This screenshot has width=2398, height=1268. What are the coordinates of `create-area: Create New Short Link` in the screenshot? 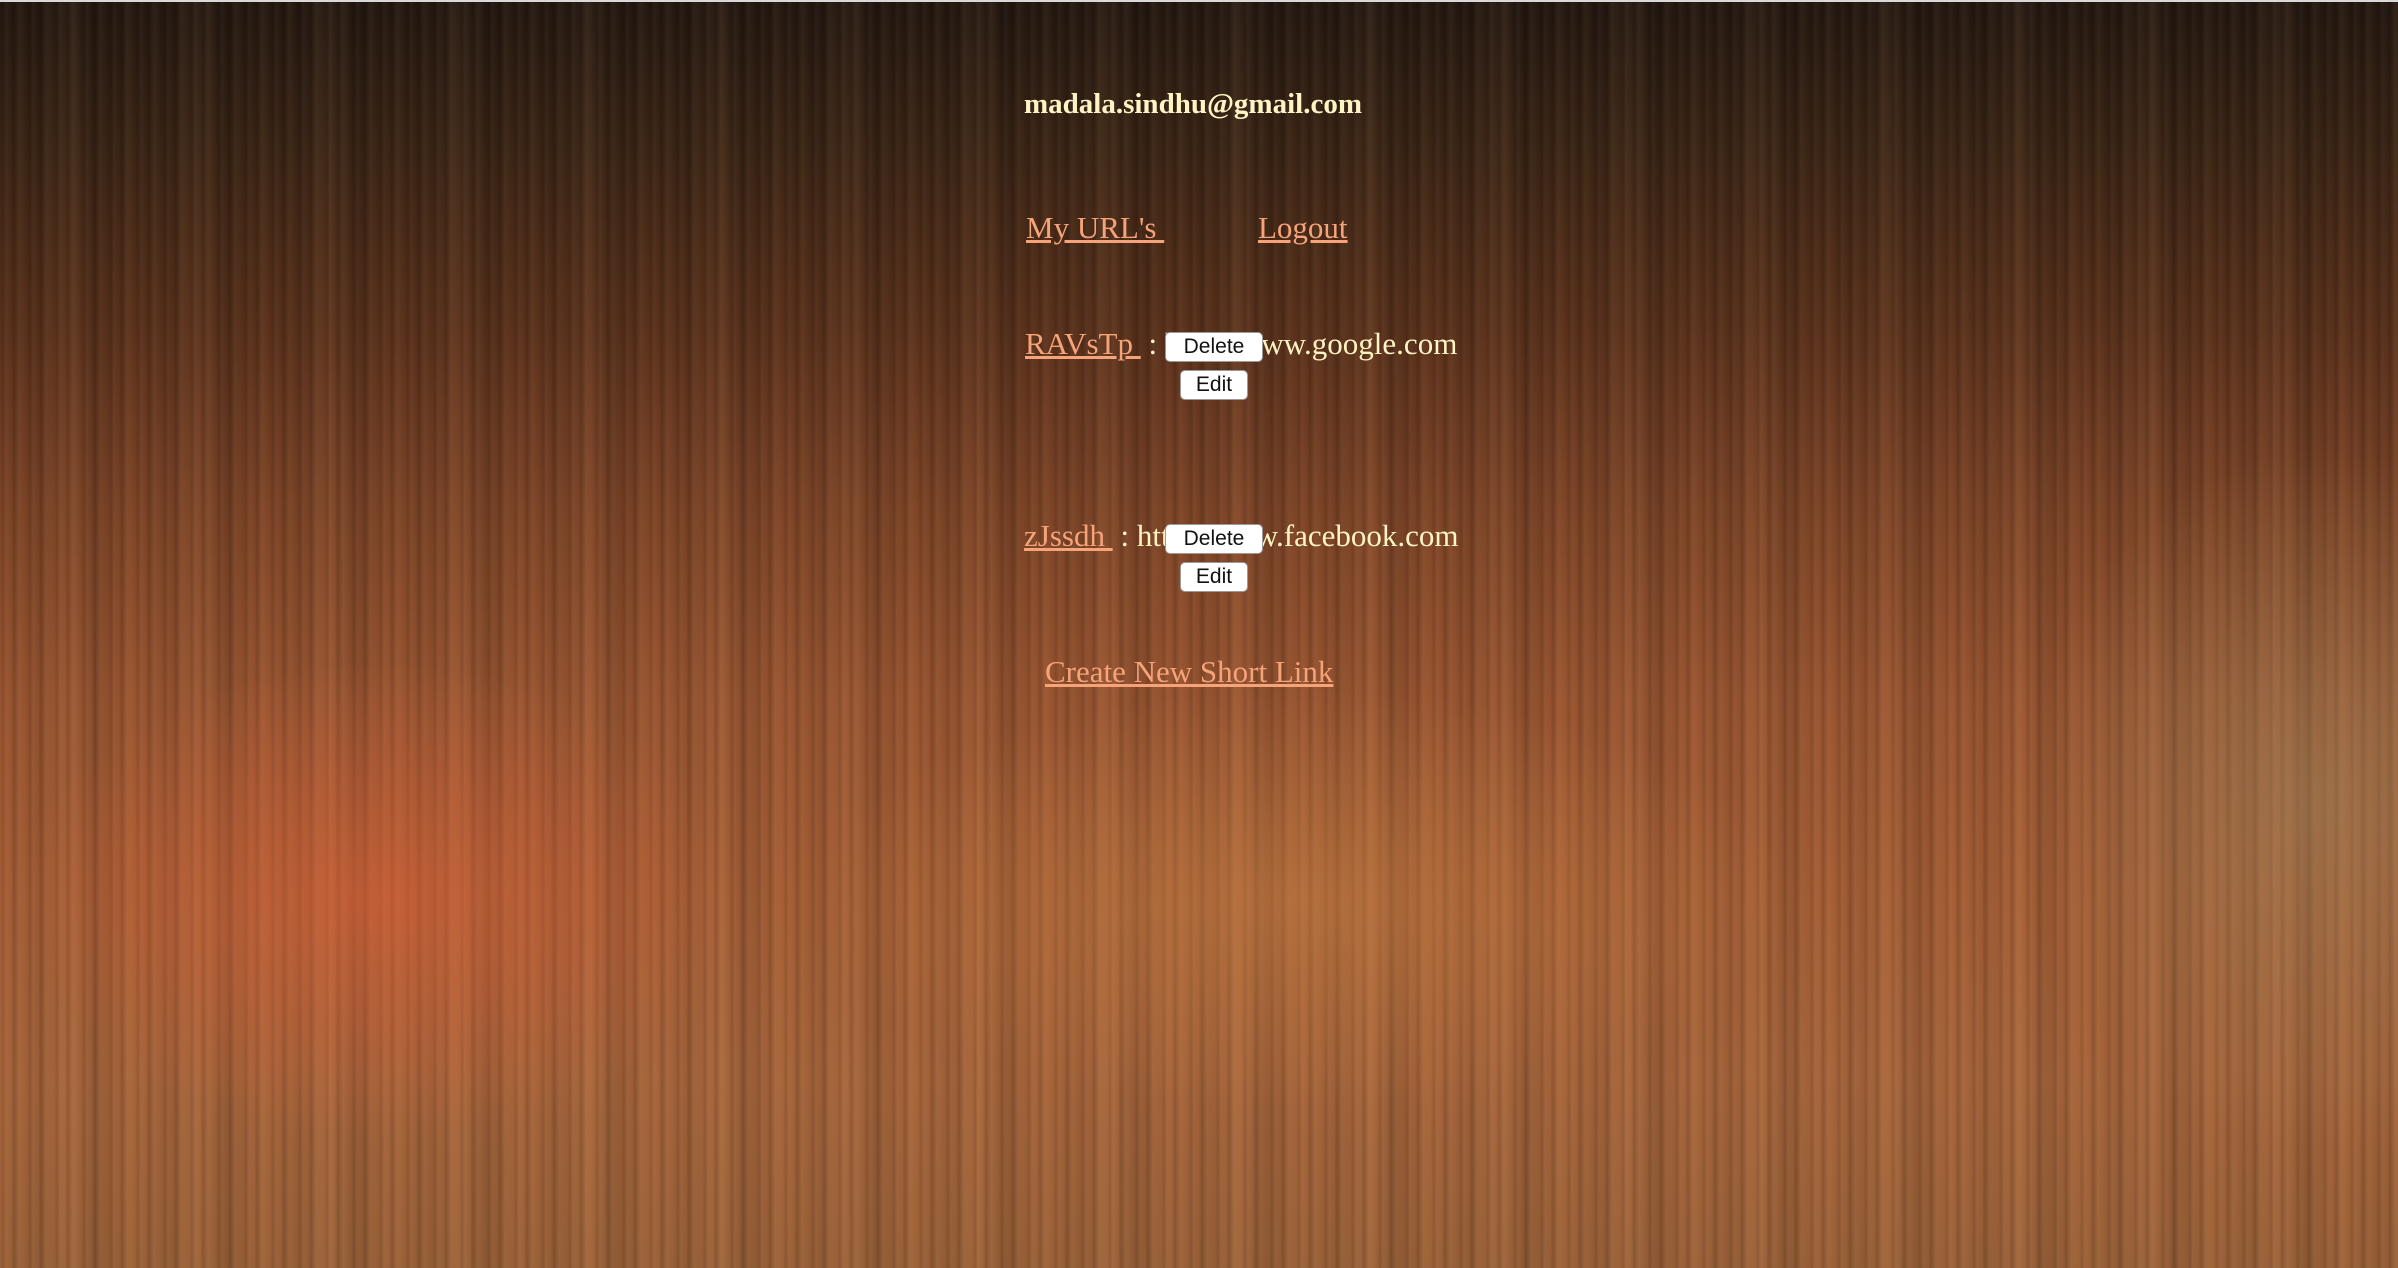 It's located at (1189, 672).